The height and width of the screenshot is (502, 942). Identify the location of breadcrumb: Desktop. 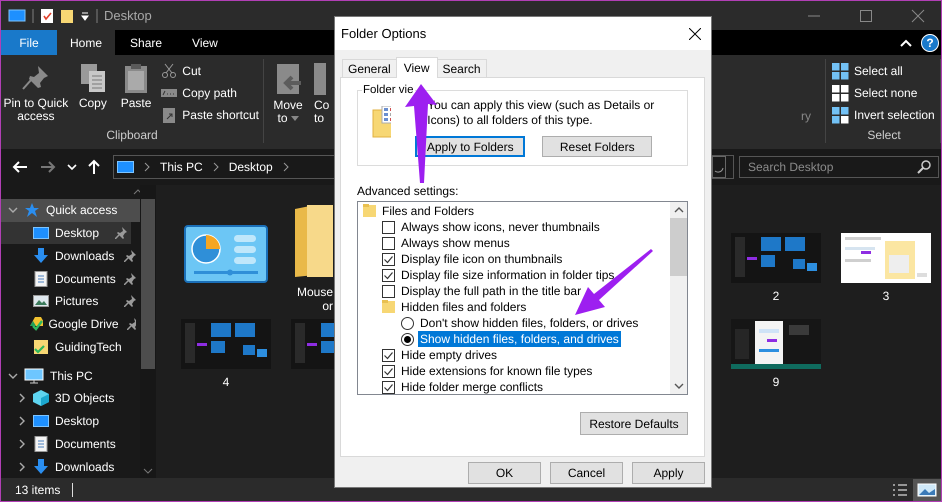
(250, 167).